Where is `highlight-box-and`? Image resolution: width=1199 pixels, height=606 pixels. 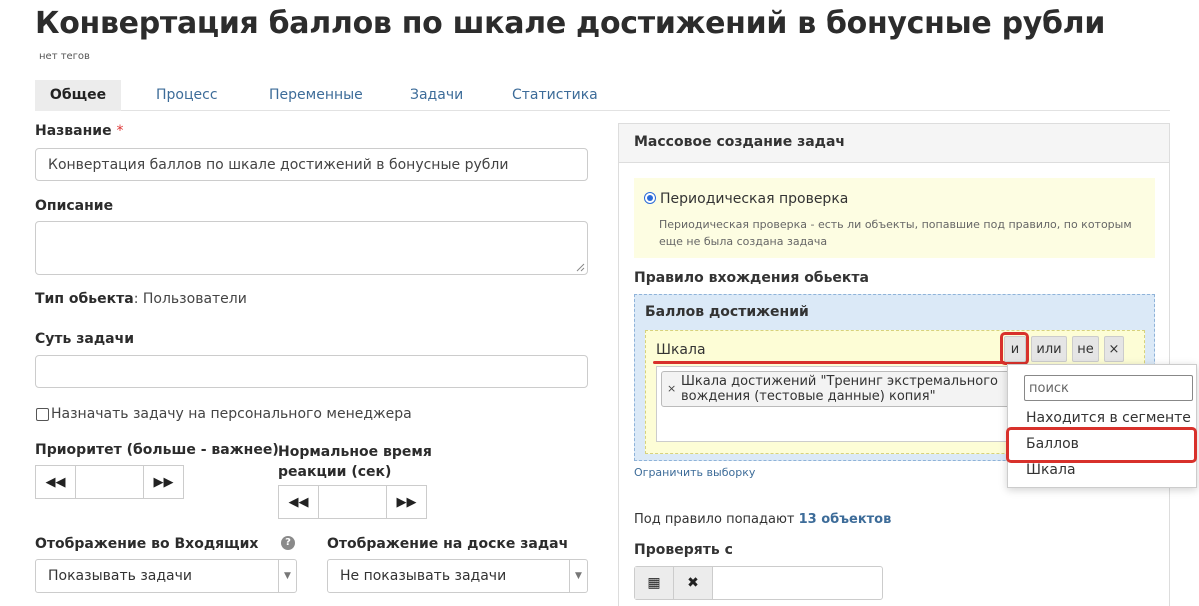
highlight-box-and is located at coordinates (1014, 348).